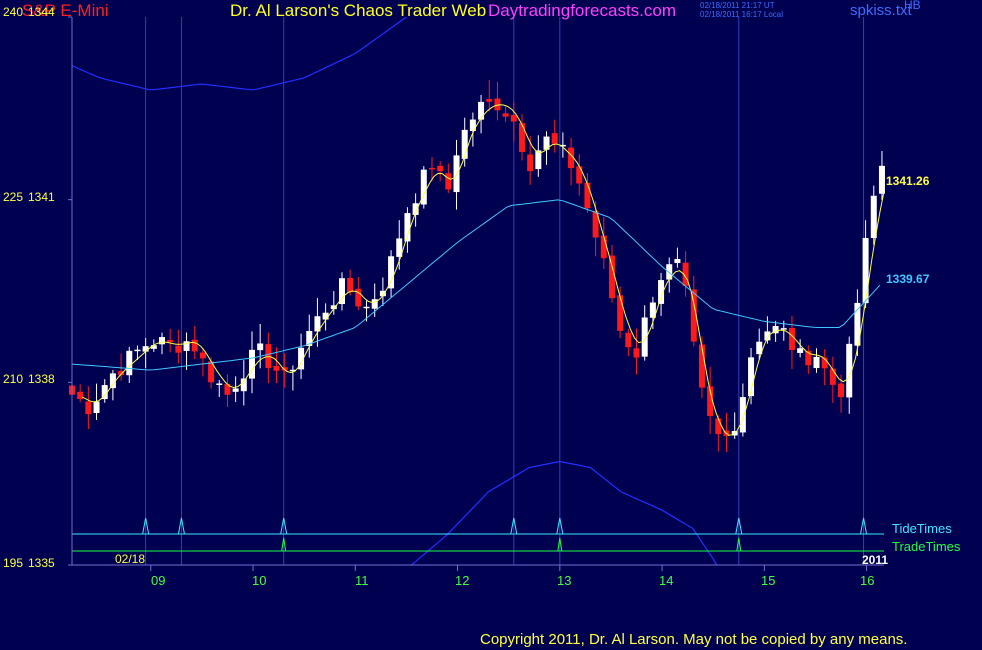 This screenshot has height=650, width=982. Describe the element at coordinates (582, 11) in the screenshot. I see `site-link: Daytradingforecasts.com` at that location.